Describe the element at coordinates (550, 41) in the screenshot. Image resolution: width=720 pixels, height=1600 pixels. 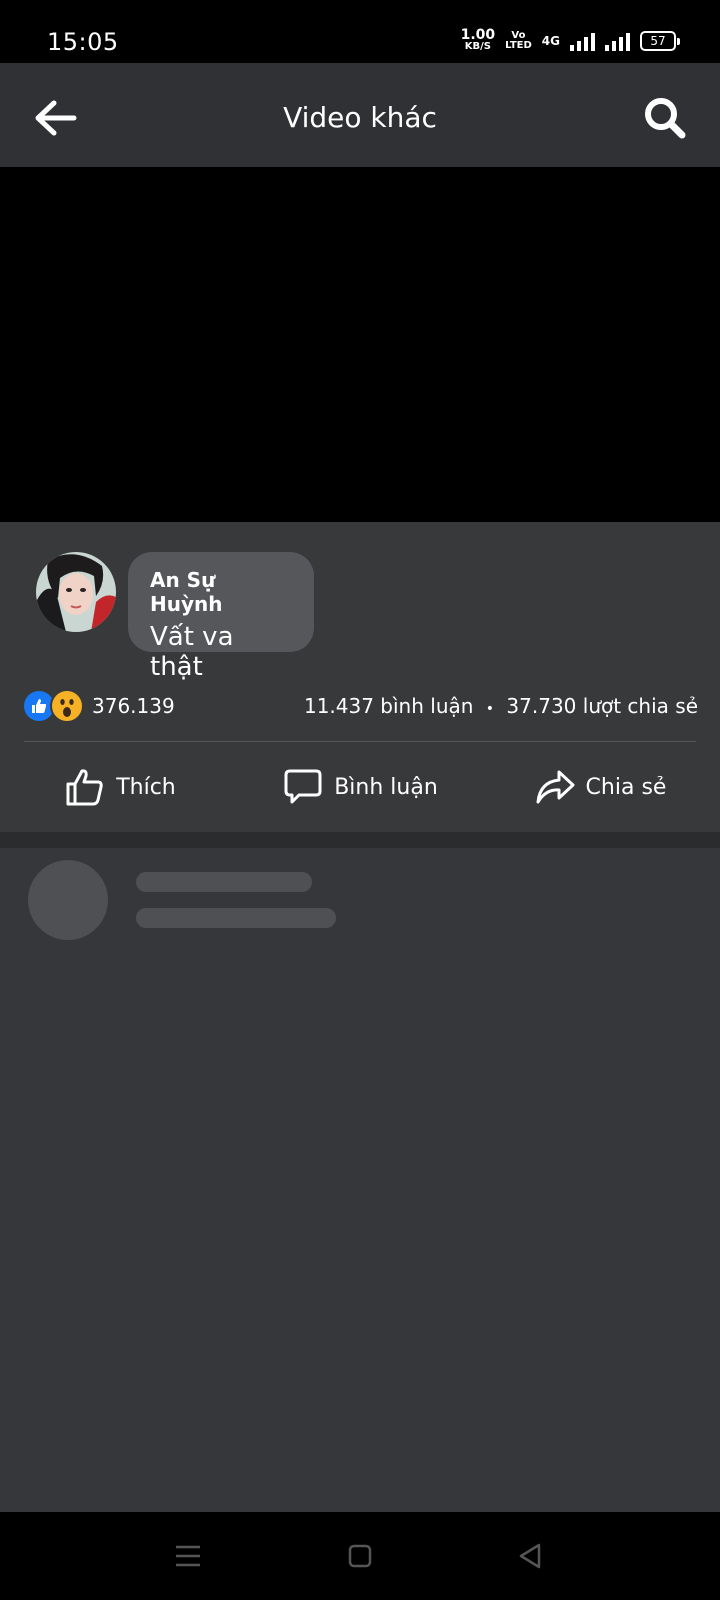
I see `network-type: 4G` at that location.